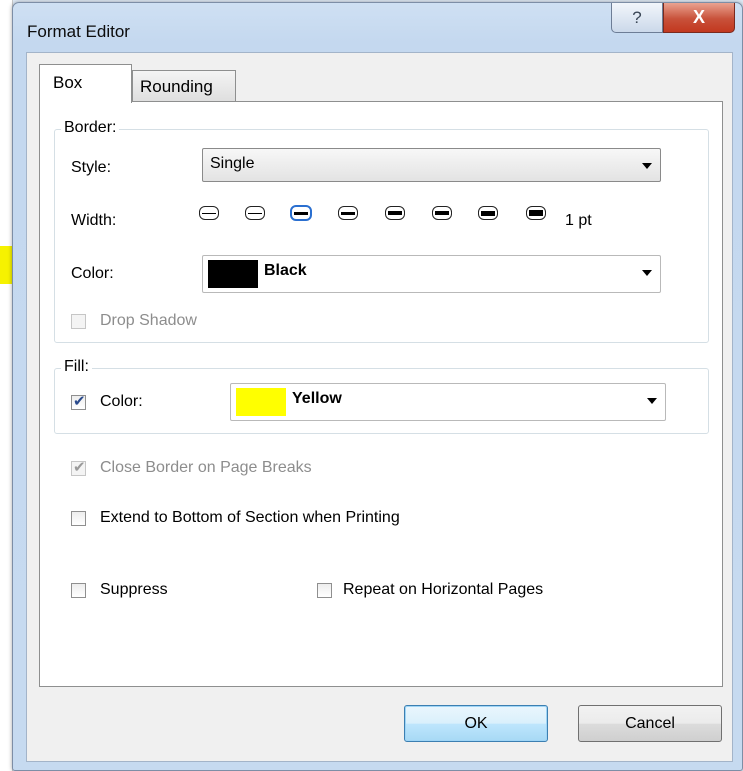  I want to click on width-option-4pt, so click(536, 213).